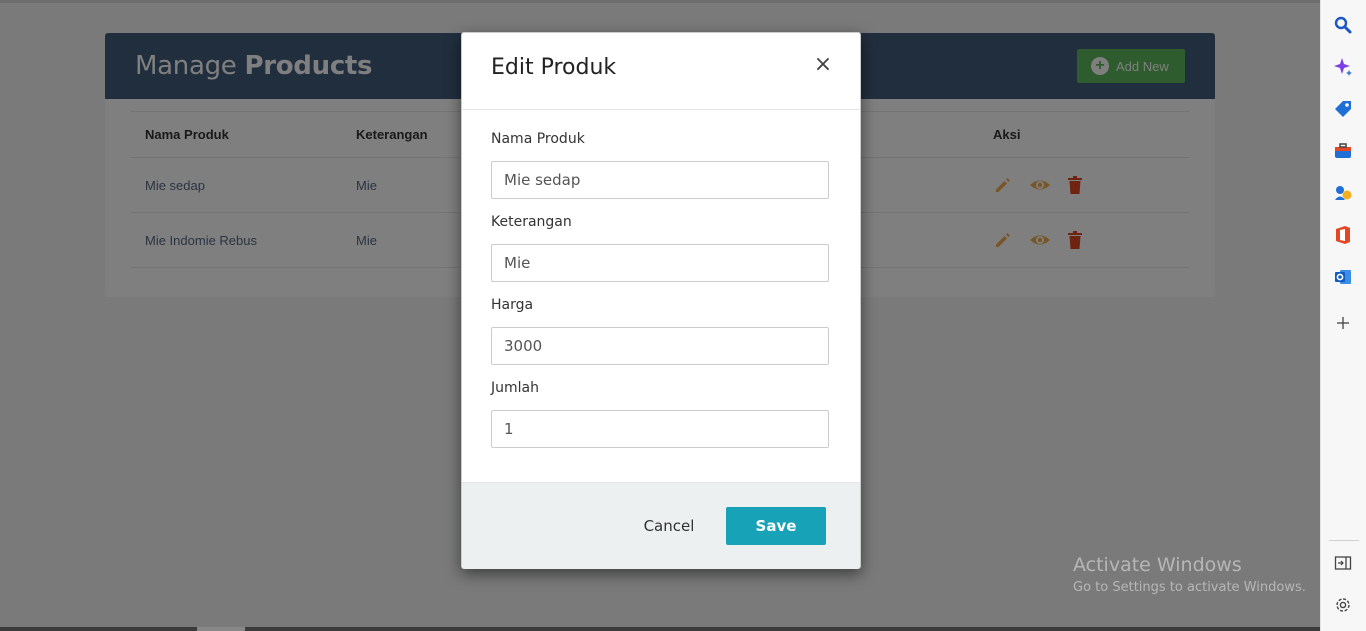 Image resolution: width=1366 pixels, height=631 pixels. What do you see at coordinates (1189, 587) in the screenshot?
I see `watermark-subtitle: Go to Settings to activate Windows.` at bounding box center [1189, 587].